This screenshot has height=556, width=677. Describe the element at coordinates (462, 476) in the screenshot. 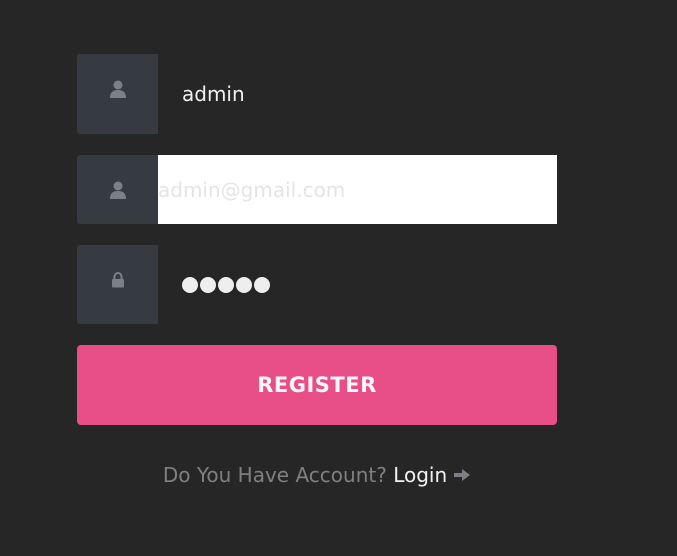

I see `arrow-right-icon` at that location.